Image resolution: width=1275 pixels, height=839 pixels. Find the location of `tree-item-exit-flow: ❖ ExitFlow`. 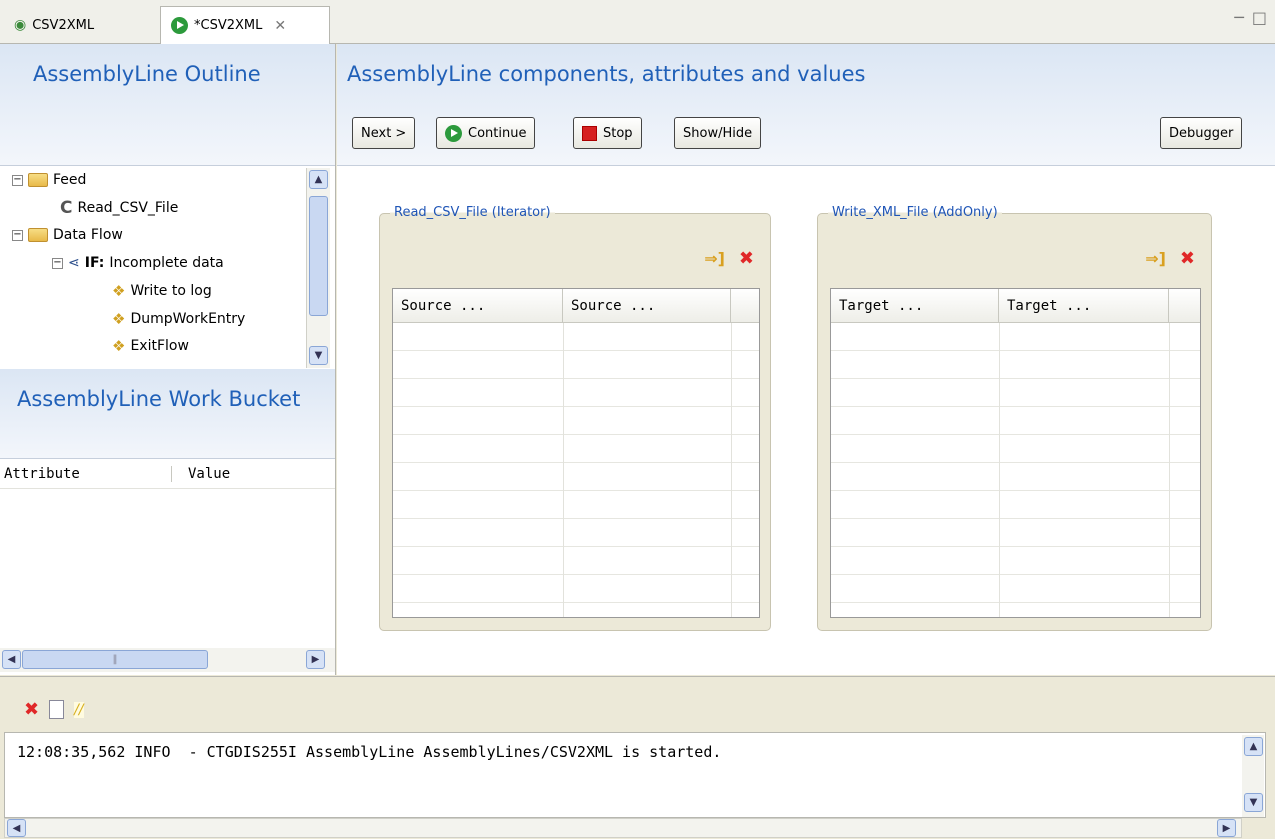

tree-item-exit-flow: ❖ ExitFlow is located at coordinates (150, 346).